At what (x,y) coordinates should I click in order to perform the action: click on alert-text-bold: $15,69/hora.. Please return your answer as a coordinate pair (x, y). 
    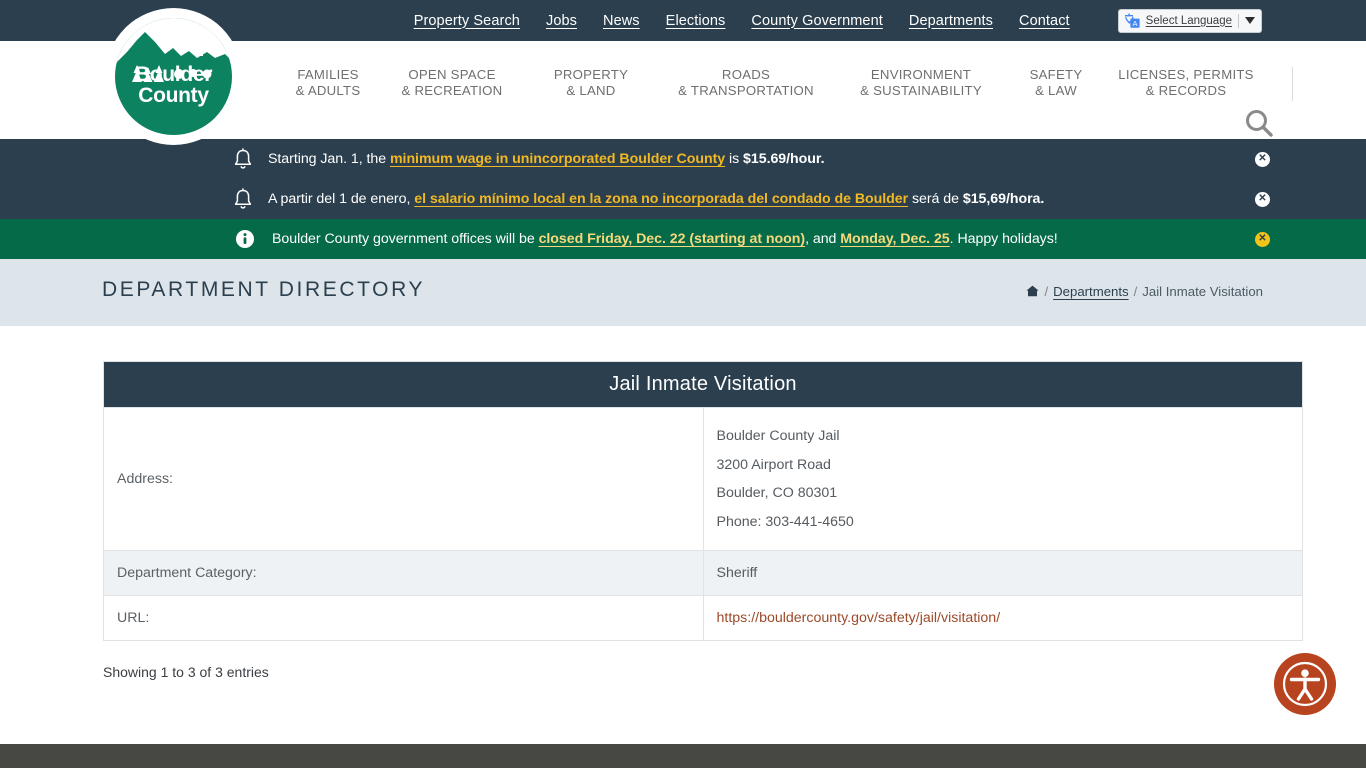
    Looking at the image, I should click on (1003, 199).